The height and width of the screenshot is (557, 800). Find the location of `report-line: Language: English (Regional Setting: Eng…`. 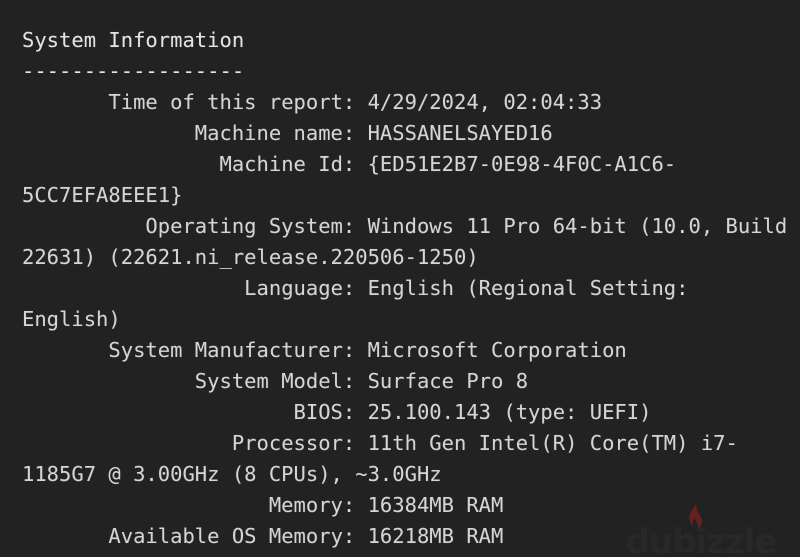

report-line: Language: English (Regional Setting: Eng… is located at coordinates (361, 303).